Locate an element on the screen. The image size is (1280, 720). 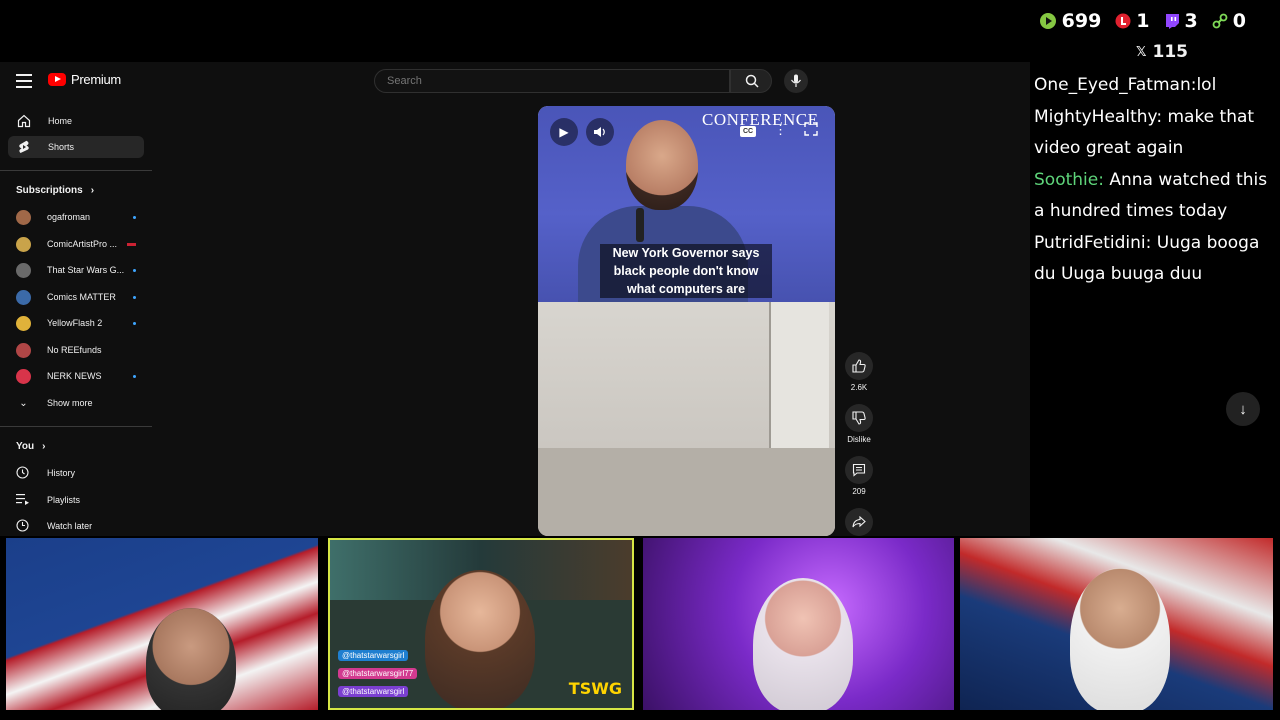
subscription-label: NERK NEWS is located at coordinates (74, 376).